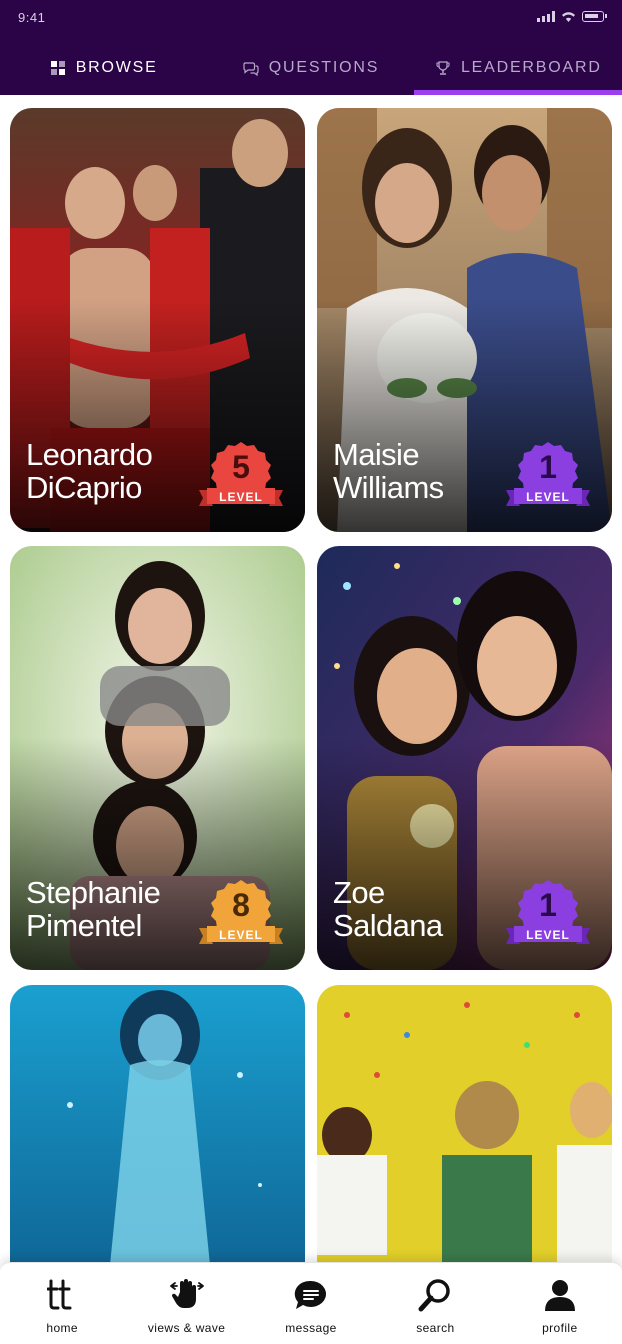  Describe the element at coordinates (84, 487) in the screenshot. I see `card-last-name: DiCaprio` at that location.